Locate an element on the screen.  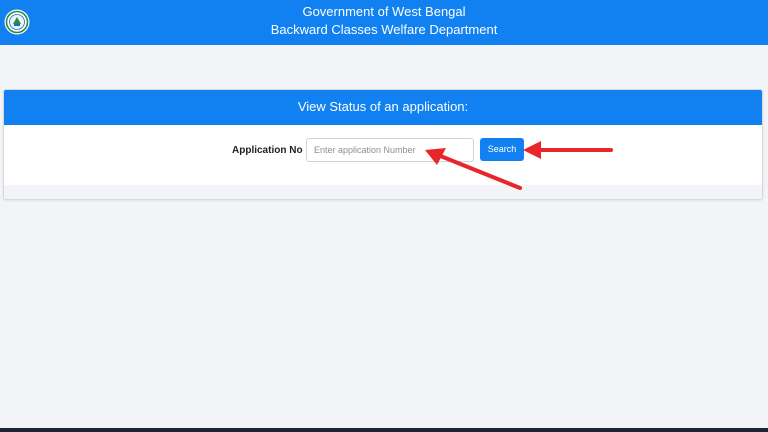
bottom-strip is located at coordinates (384, 430).